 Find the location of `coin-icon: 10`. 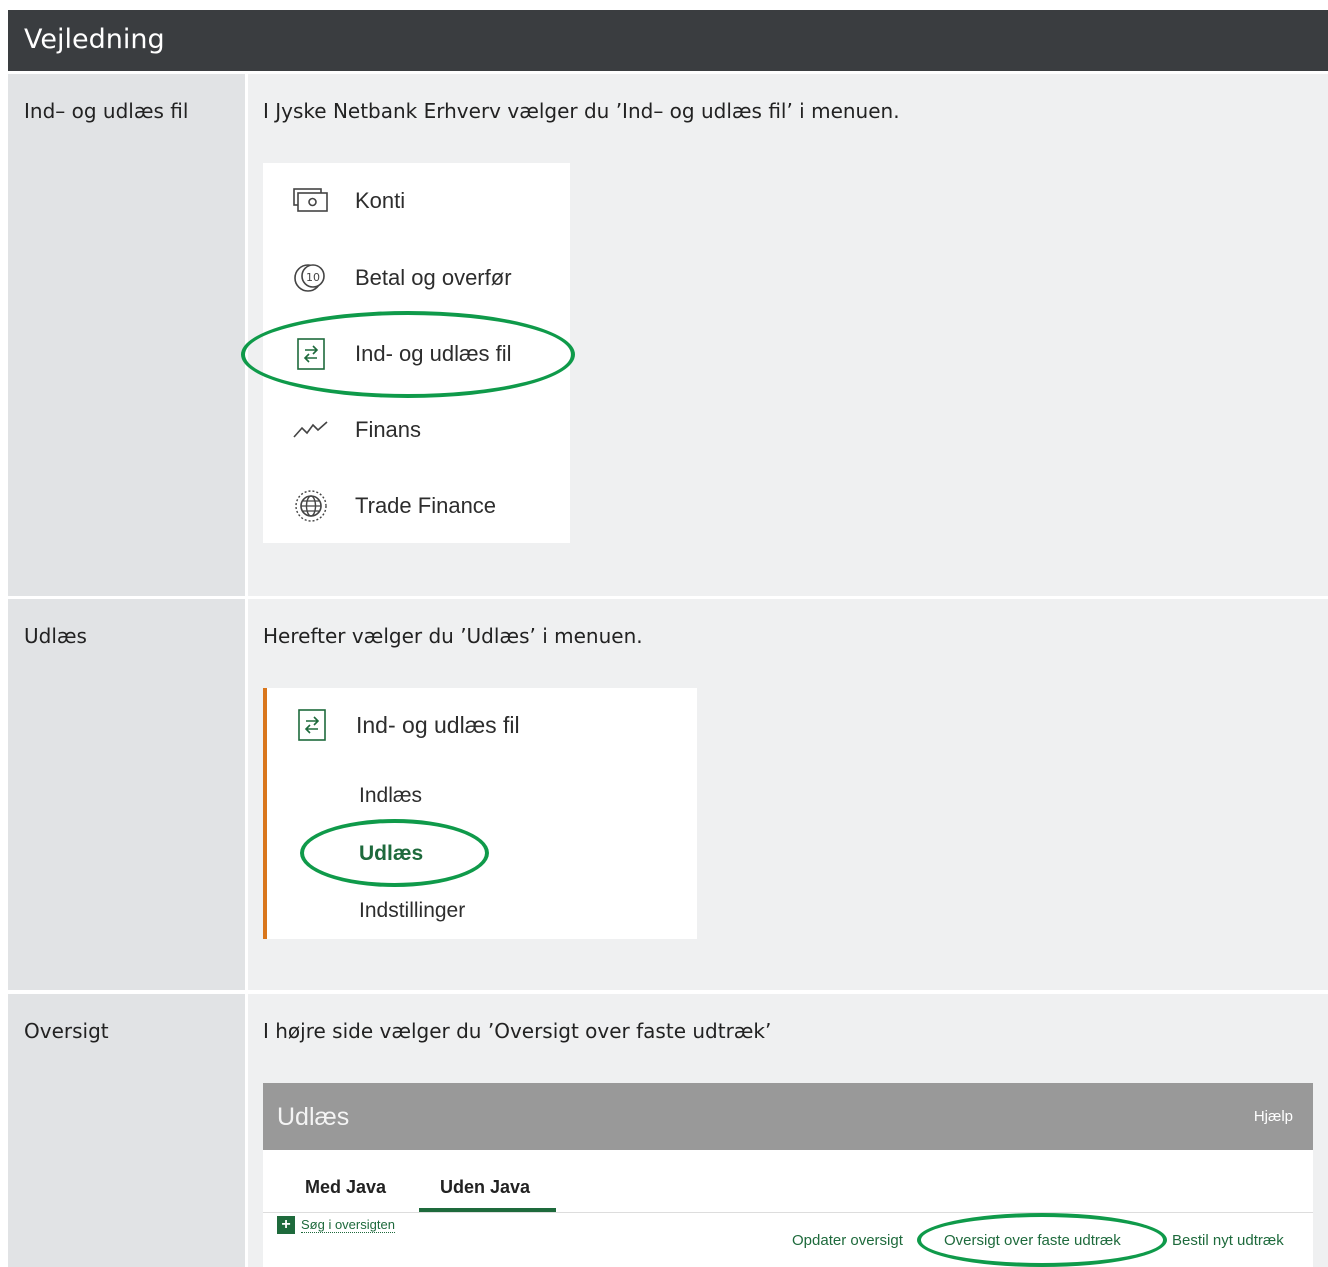

coin-icon: 10 is located at coordinates (311, 278).